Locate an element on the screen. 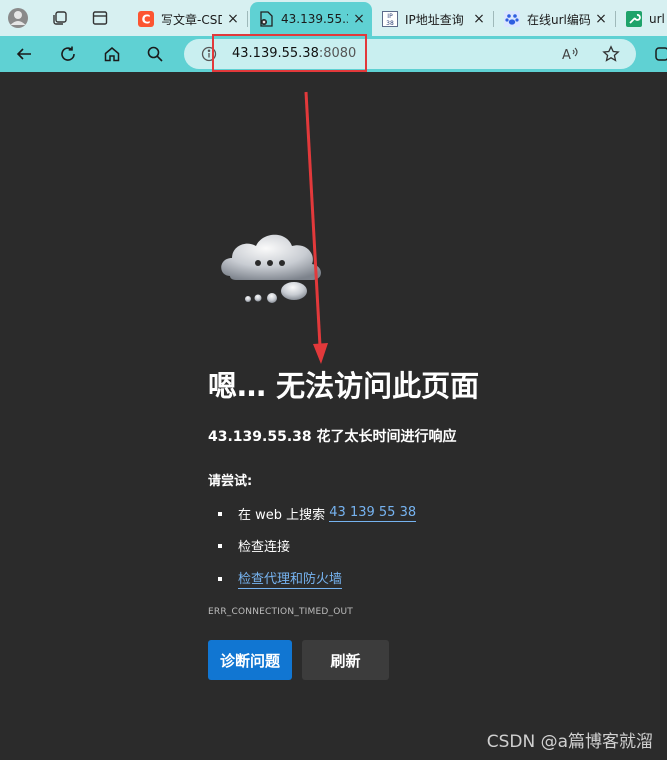  error-headline: 嗯… 无法访问此页面 is located at coordinates (344, 386).